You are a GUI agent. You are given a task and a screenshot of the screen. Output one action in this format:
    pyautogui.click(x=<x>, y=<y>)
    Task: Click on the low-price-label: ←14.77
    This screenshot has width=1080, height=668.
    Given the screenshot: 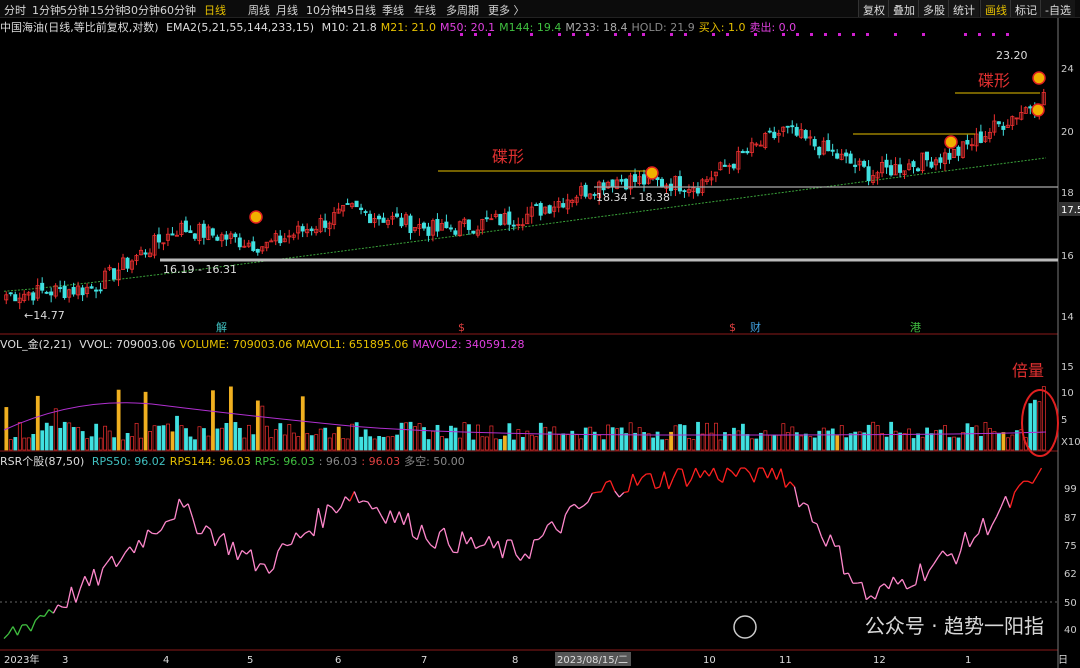 What is the action you would take?
    pyautogui.click(x=44, y=315)
    